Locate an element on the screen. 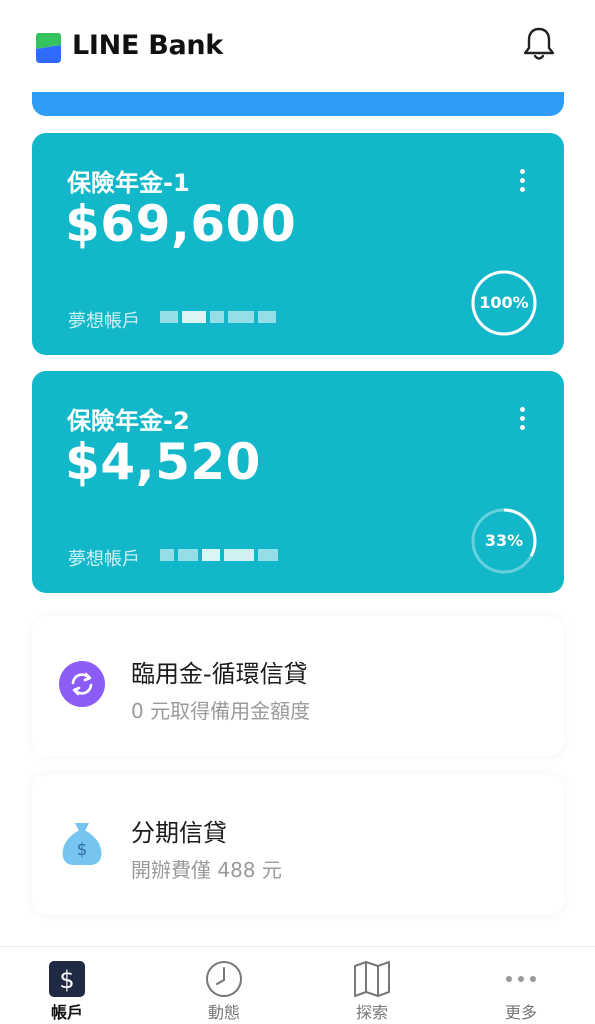 This screenshot has width=595, height=1024. revolving-loan-item: 臨用金-循環信貸 0 元取得備用金額度 is located at coordinates (298, 686).